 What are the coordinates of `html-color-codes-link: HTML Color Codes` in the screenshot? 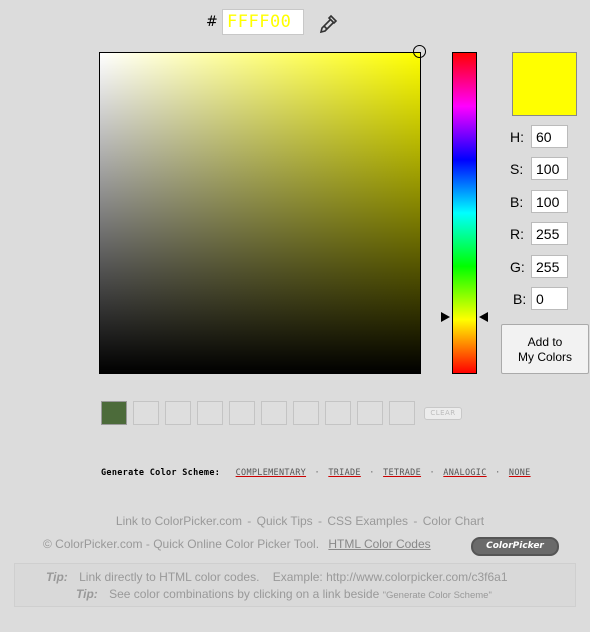 It's located at (379, 544).